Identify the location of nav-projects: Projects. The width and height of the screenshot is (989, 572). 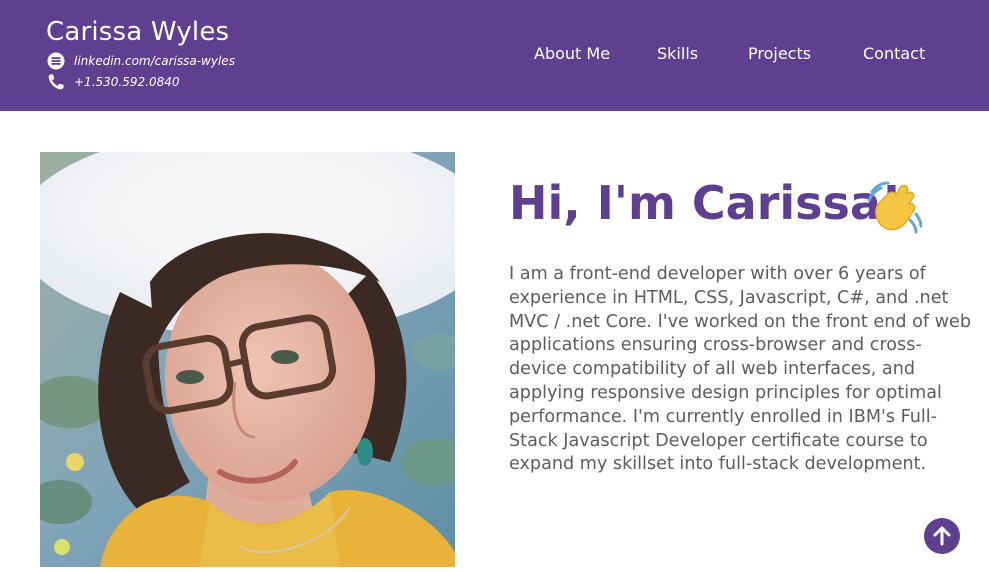
(779, 53).